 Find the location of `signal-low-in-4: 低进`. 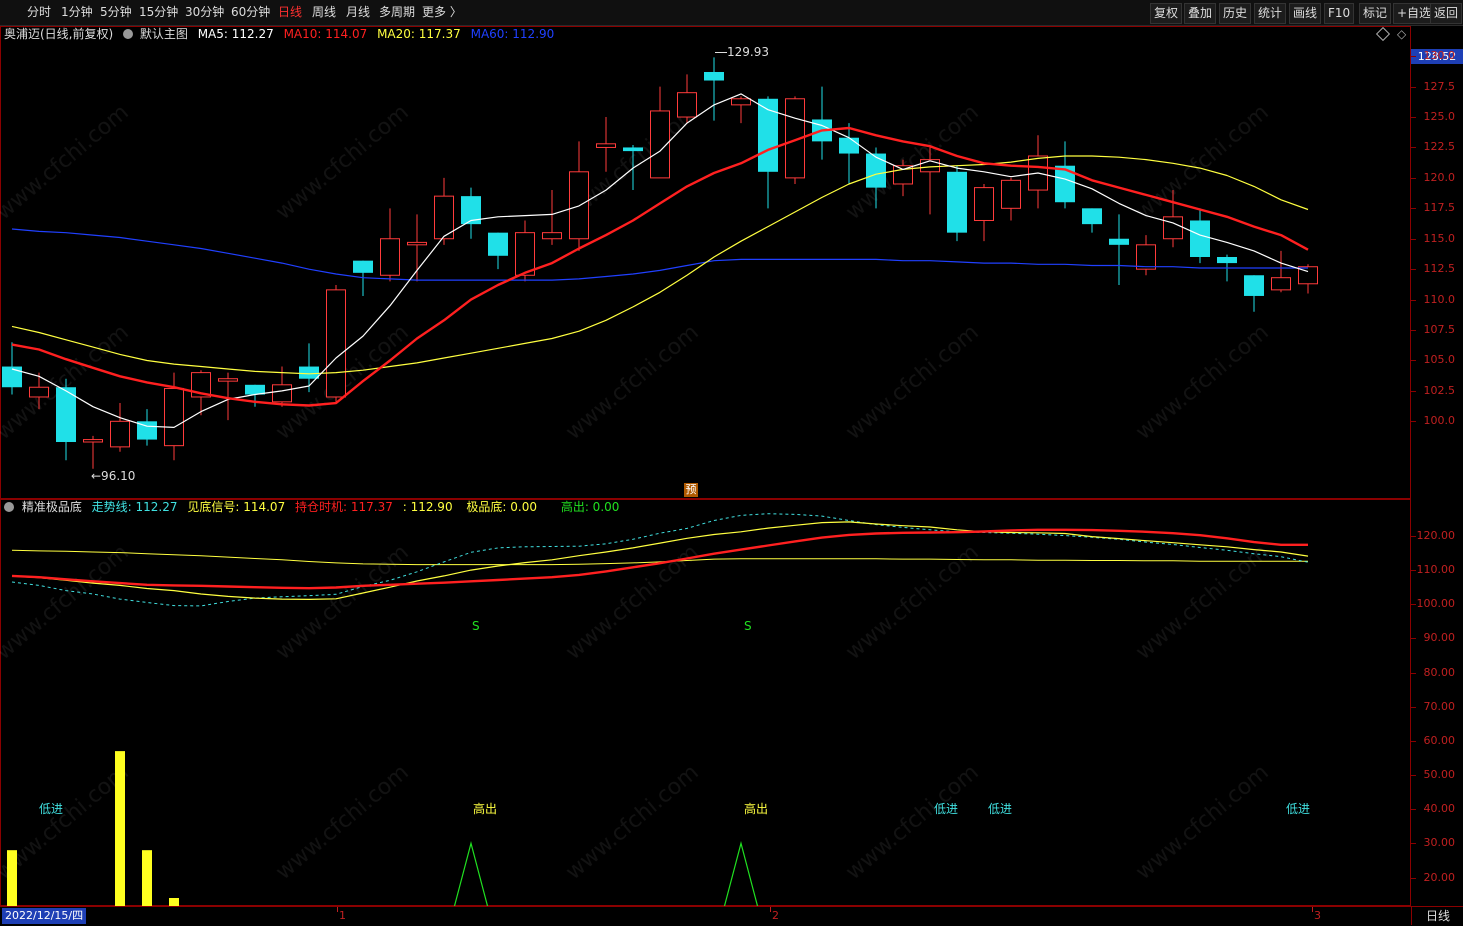

signal-low-in-4: 低进 is located at coordinates (1298, 809).